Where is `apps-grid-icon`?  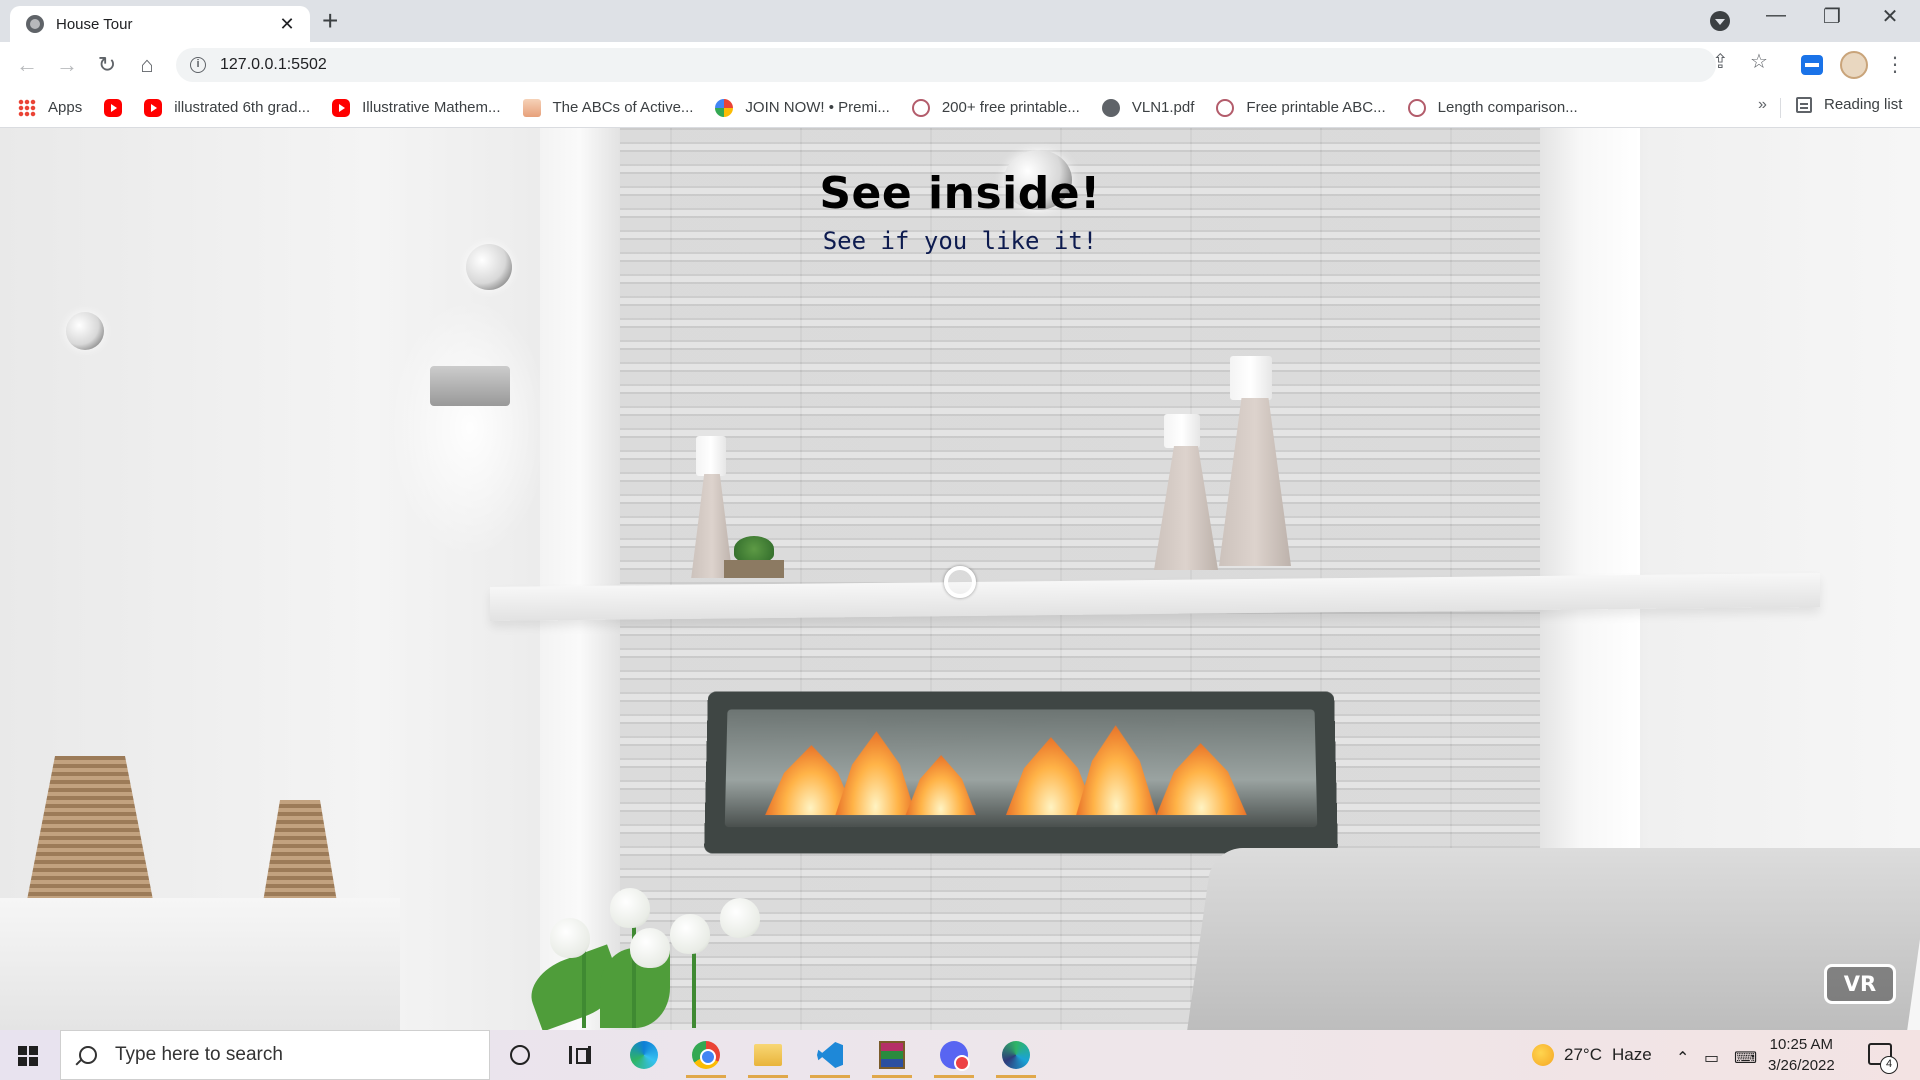
apps-grid-icon is located at coordinates (27, 107).